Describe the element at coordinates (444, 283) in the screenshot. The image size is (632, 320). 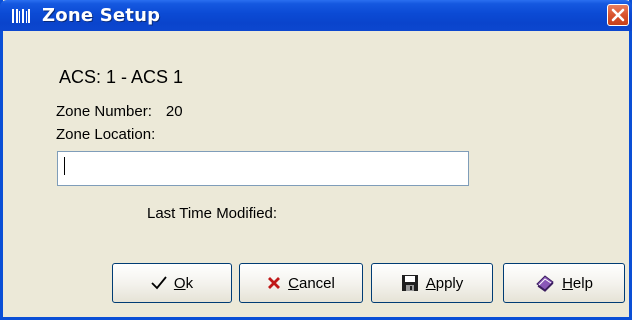
I see `apply-label: Apply` at that location.